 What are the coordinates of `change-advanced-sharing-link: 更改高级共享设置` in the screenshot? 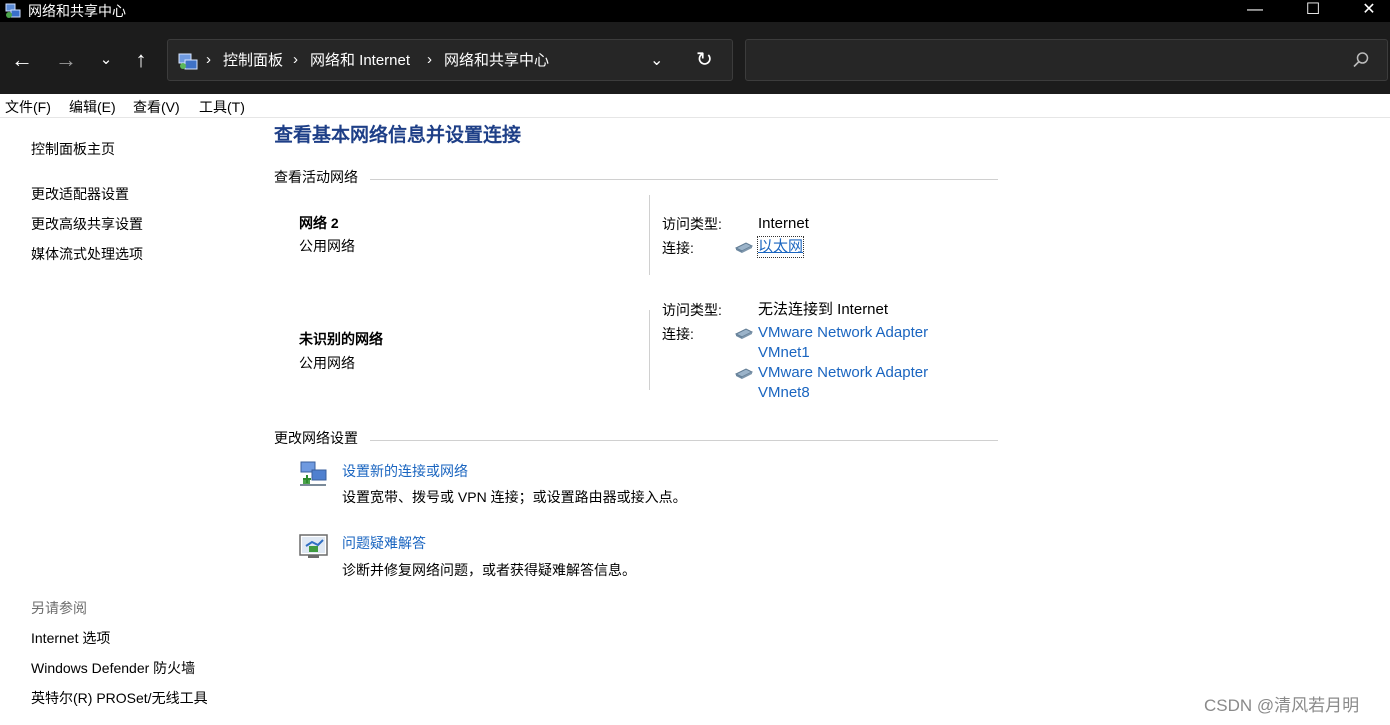 It's located at (87, 224).